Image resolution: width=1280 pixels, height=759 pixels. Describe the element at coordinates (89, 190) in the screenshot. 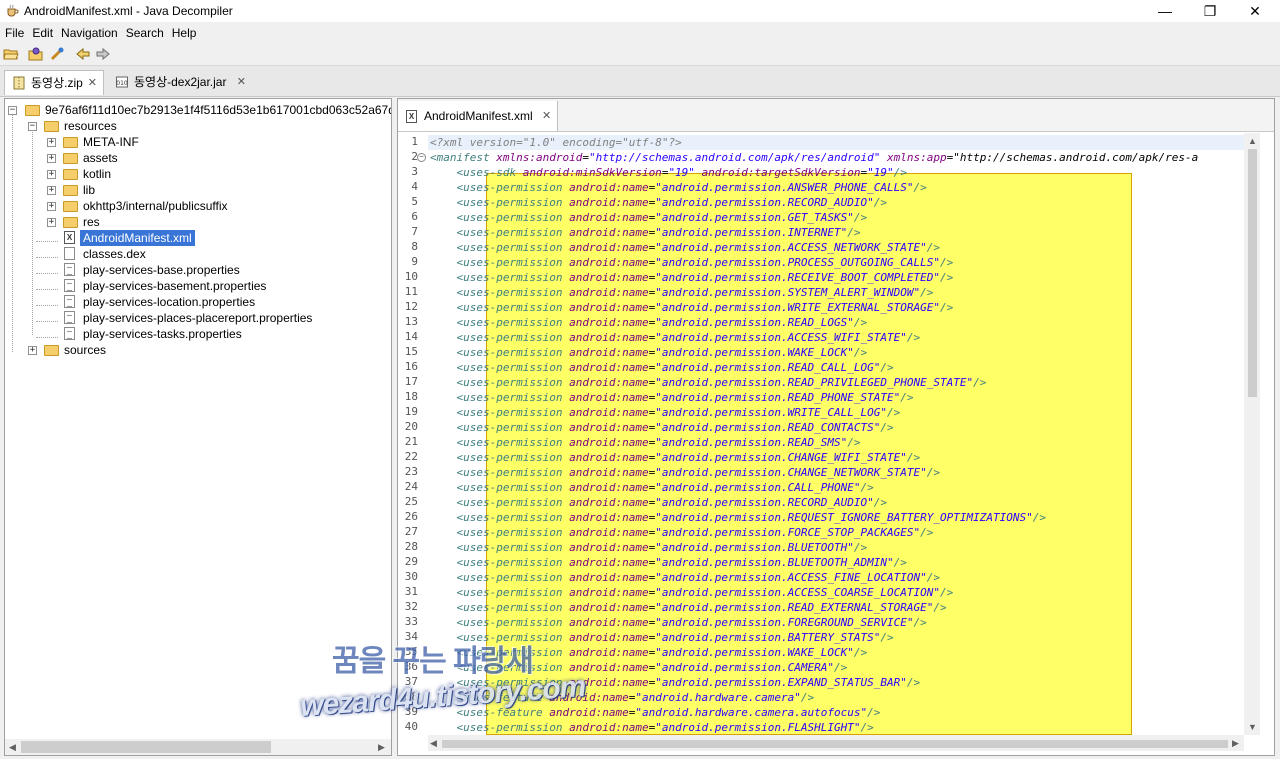

I see `tree-item-label: lib` at that location.